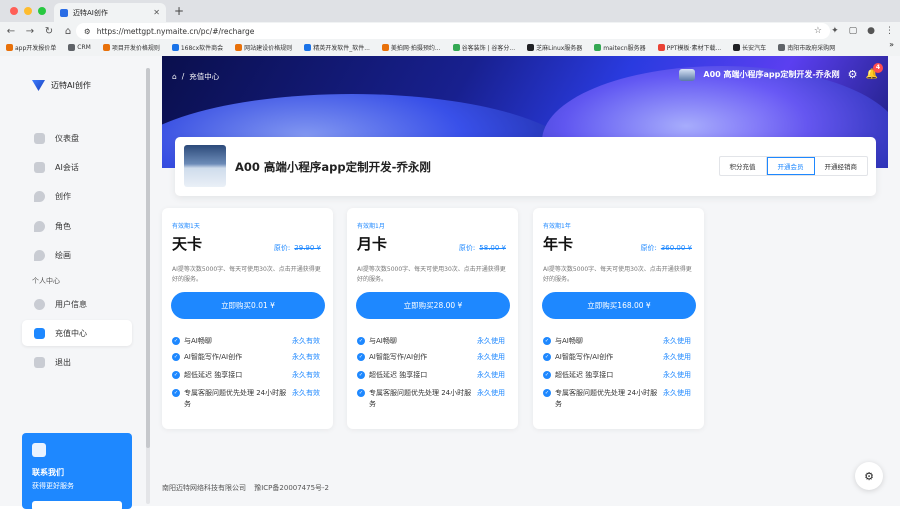 This screenshot has width=900, height=511. What do you see at coordinates (841, 166) in the screenshot?
I see `tab-dealer: 开通经销商` at bounding box center [841, 166].